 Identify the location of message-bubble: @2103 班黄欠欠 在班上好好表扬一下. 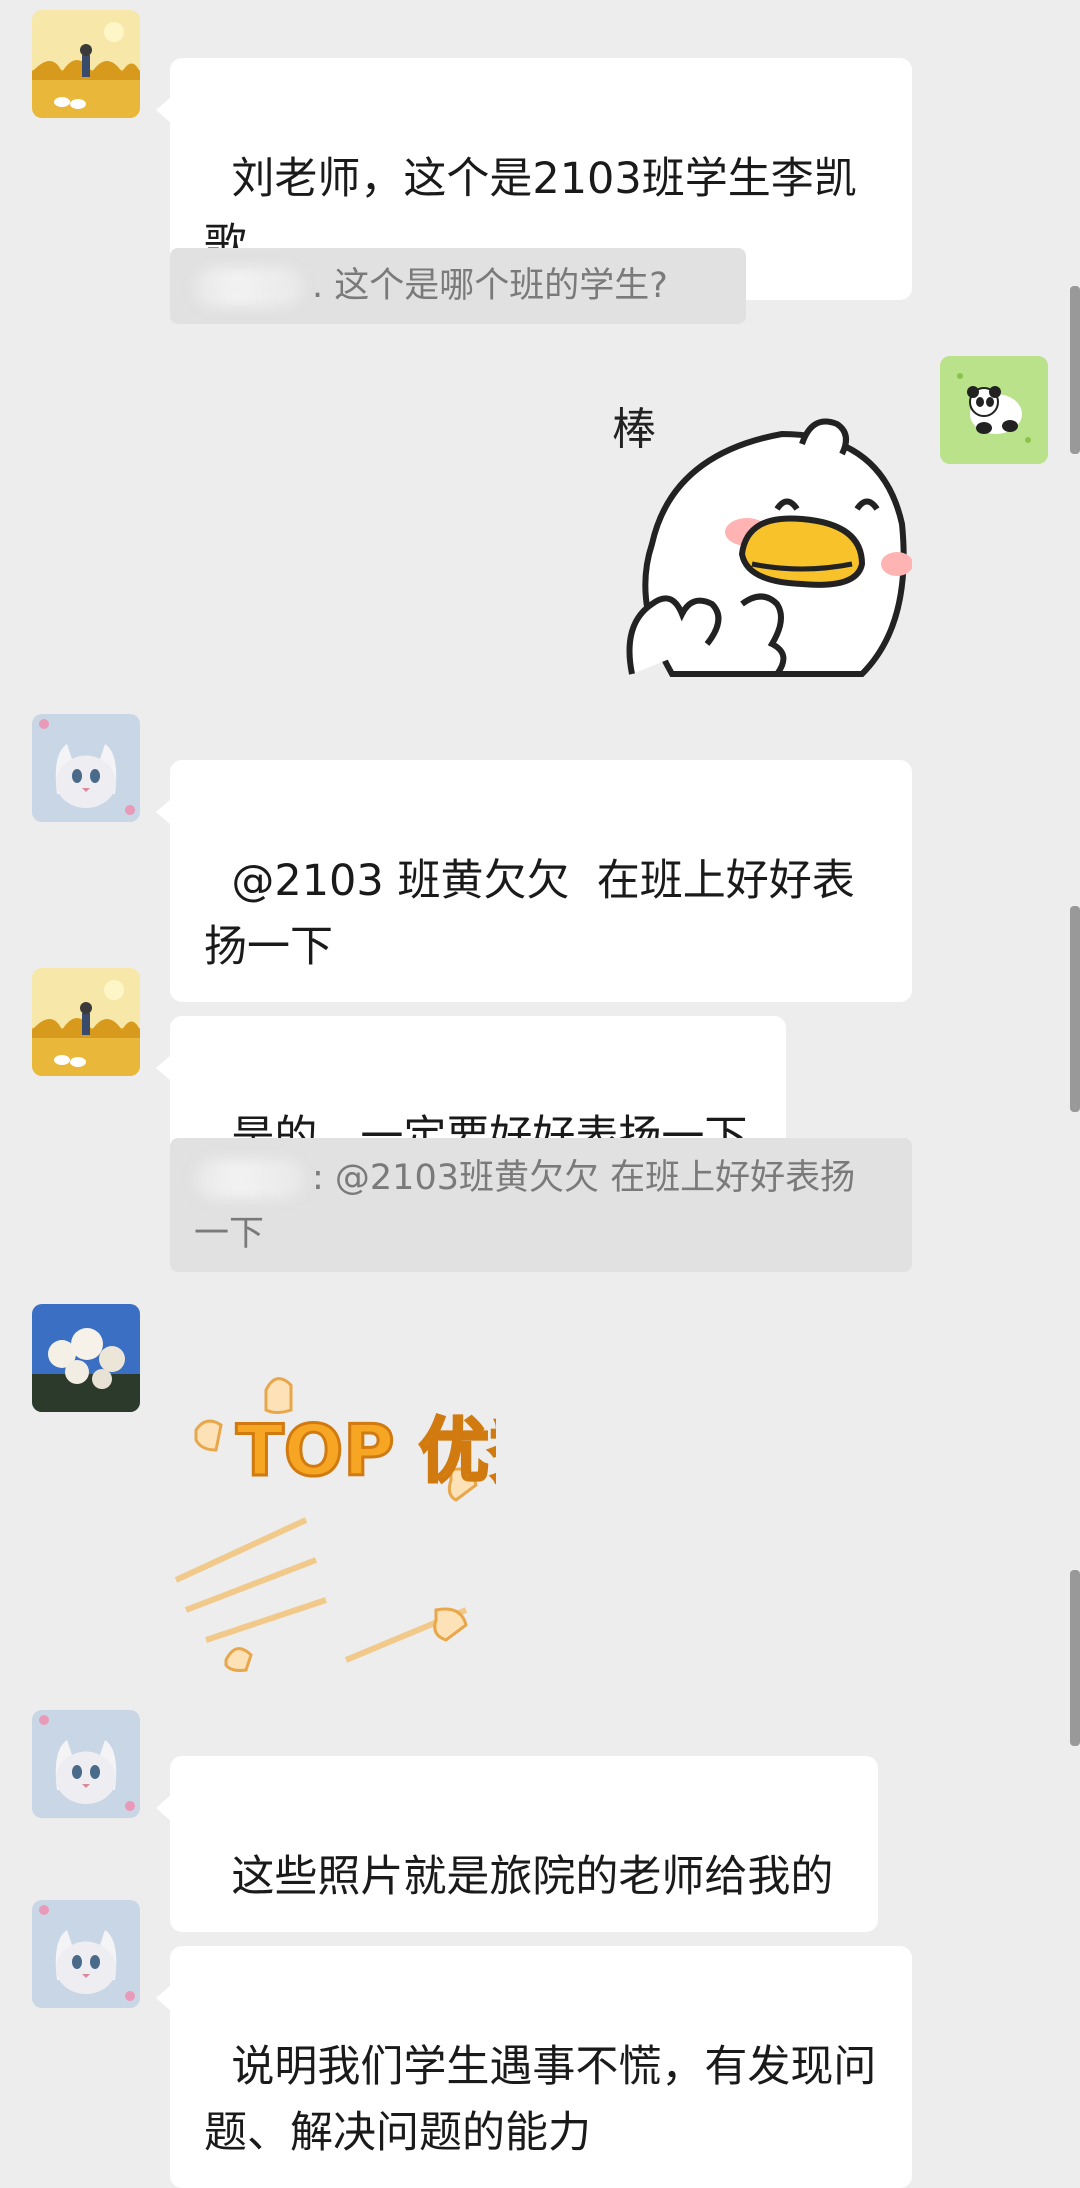
(534, 881).